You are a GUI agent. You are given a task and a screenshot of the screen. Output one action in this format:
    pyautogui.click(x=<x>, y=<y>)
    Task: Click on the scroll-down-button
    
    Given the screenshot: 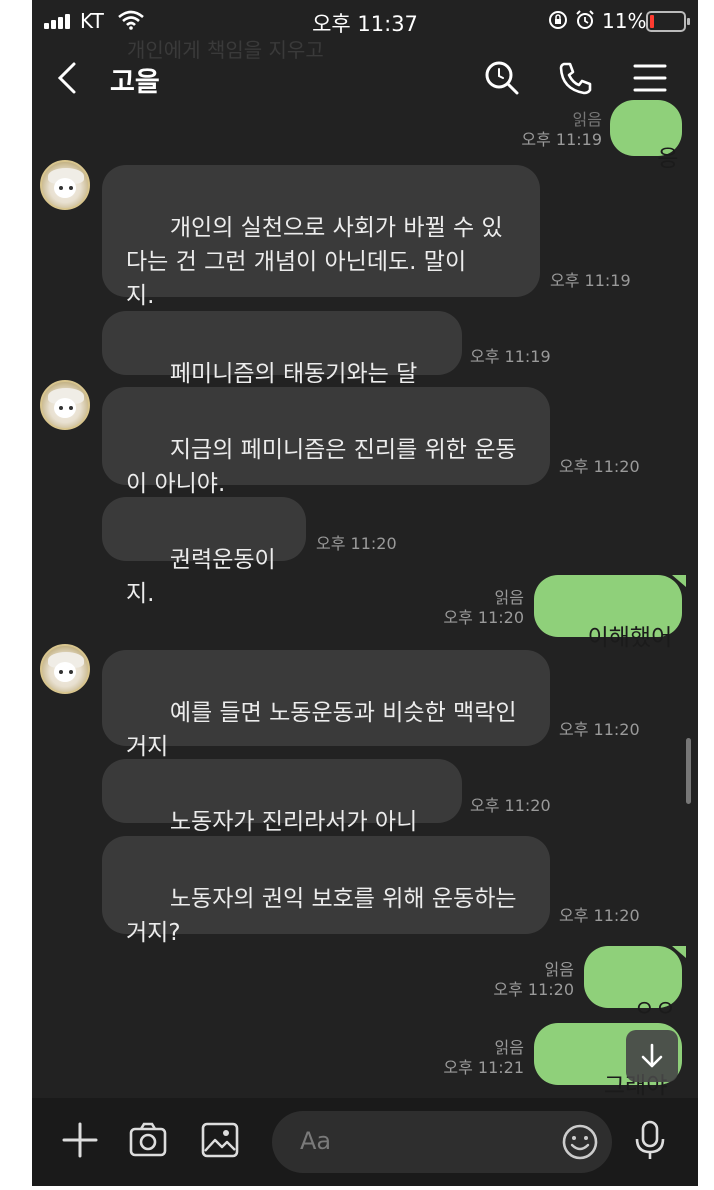 What is the action you would take?
    pyautogui.click(x=652, y=1056)
    